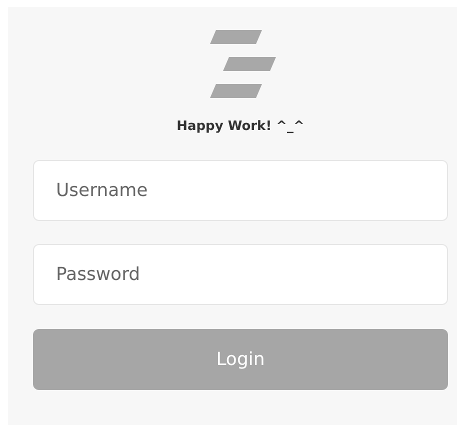 The image size is (465, 425). What do you see at coordinates (240, 126) in the screenshot?
I see `tagline: Happy Work! ^_^` at bounding box center [240, 126].